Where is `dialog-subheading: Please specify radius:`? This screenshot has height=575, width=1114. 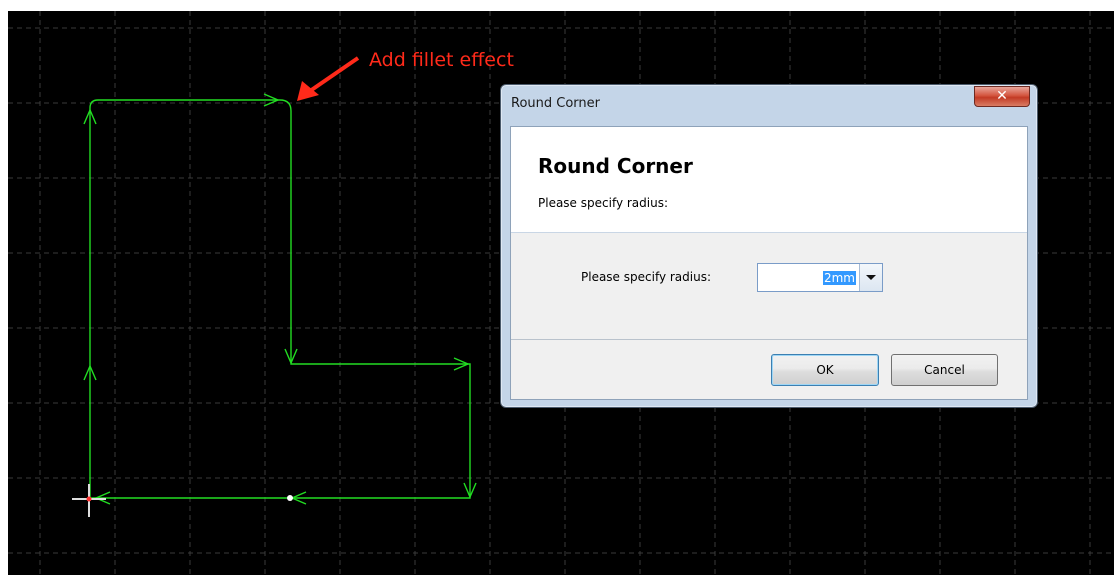
dialog-subheading: Please specify radius: is located at coordinates (603, 203).